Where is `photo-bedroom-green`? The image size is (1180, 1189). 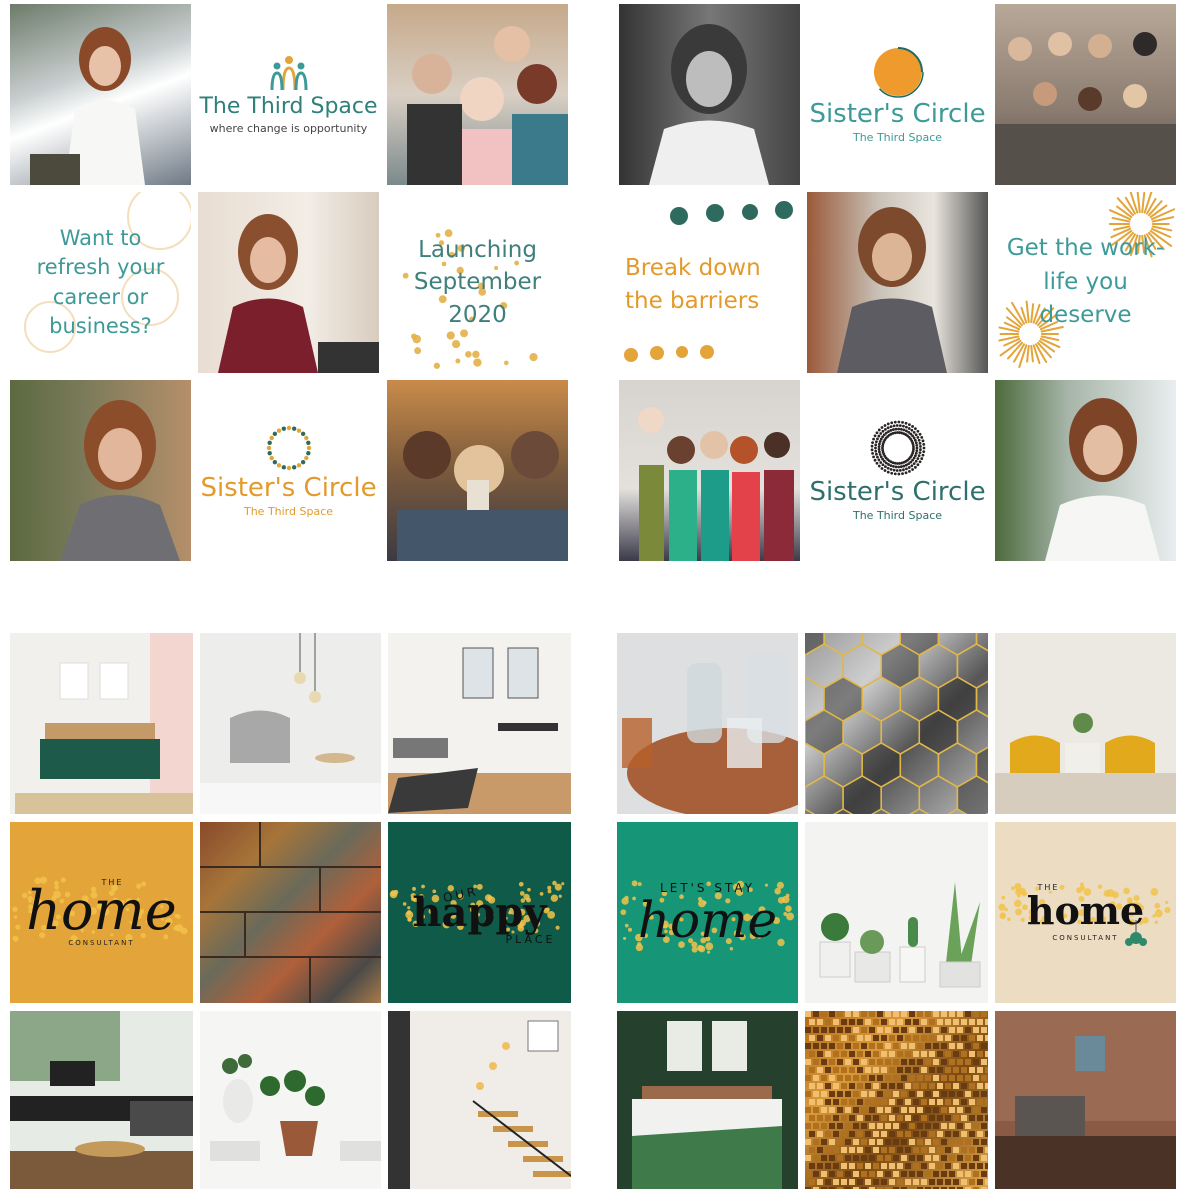 photo-bedroom-green is located at coordinates (101, 723).